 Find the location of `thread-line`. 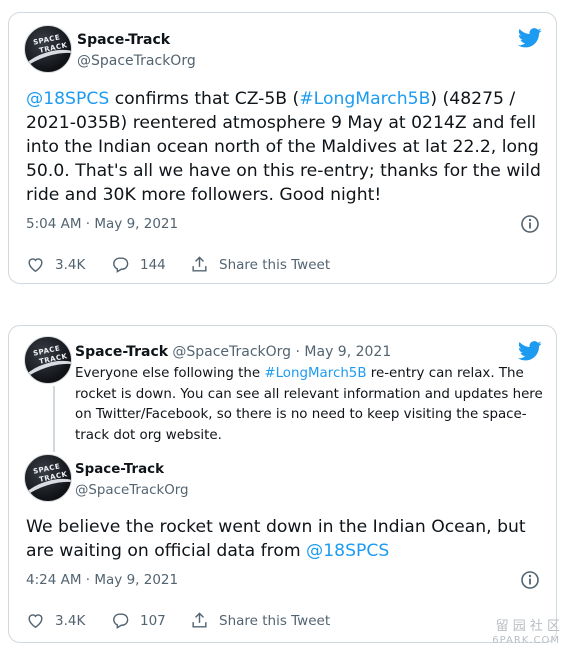

thread-line is located at coordinates (54, 419).